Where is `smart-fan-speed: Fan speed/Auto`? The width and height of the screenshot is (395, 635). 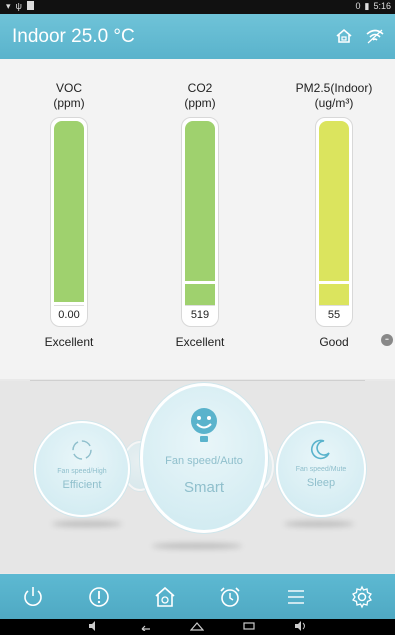
smart-fan-speed: Fan speed/Auto is located at coordinates (204, 461).